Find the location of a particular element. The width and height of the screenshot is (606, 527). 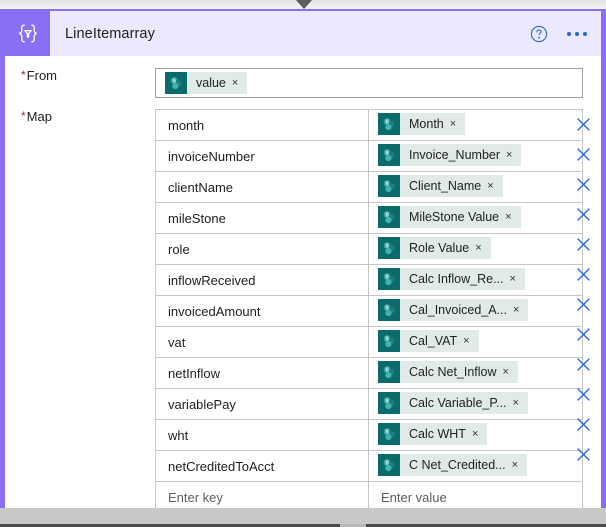

collapse-chevron-strip is located at coordinates (303, 4).